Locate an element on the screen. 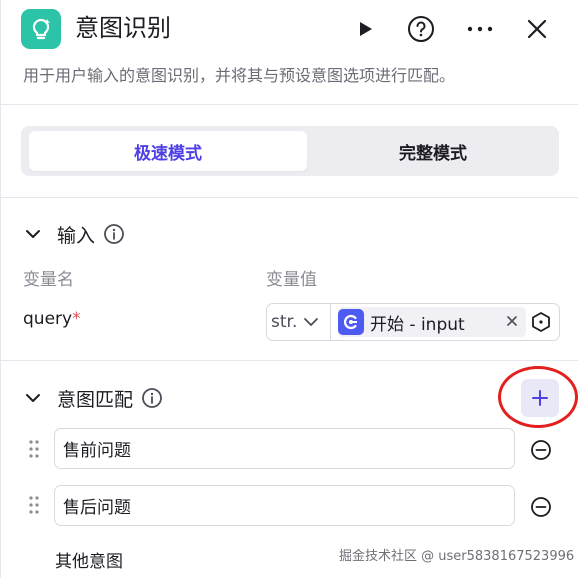  close-button is located at coordinates (537, 29).